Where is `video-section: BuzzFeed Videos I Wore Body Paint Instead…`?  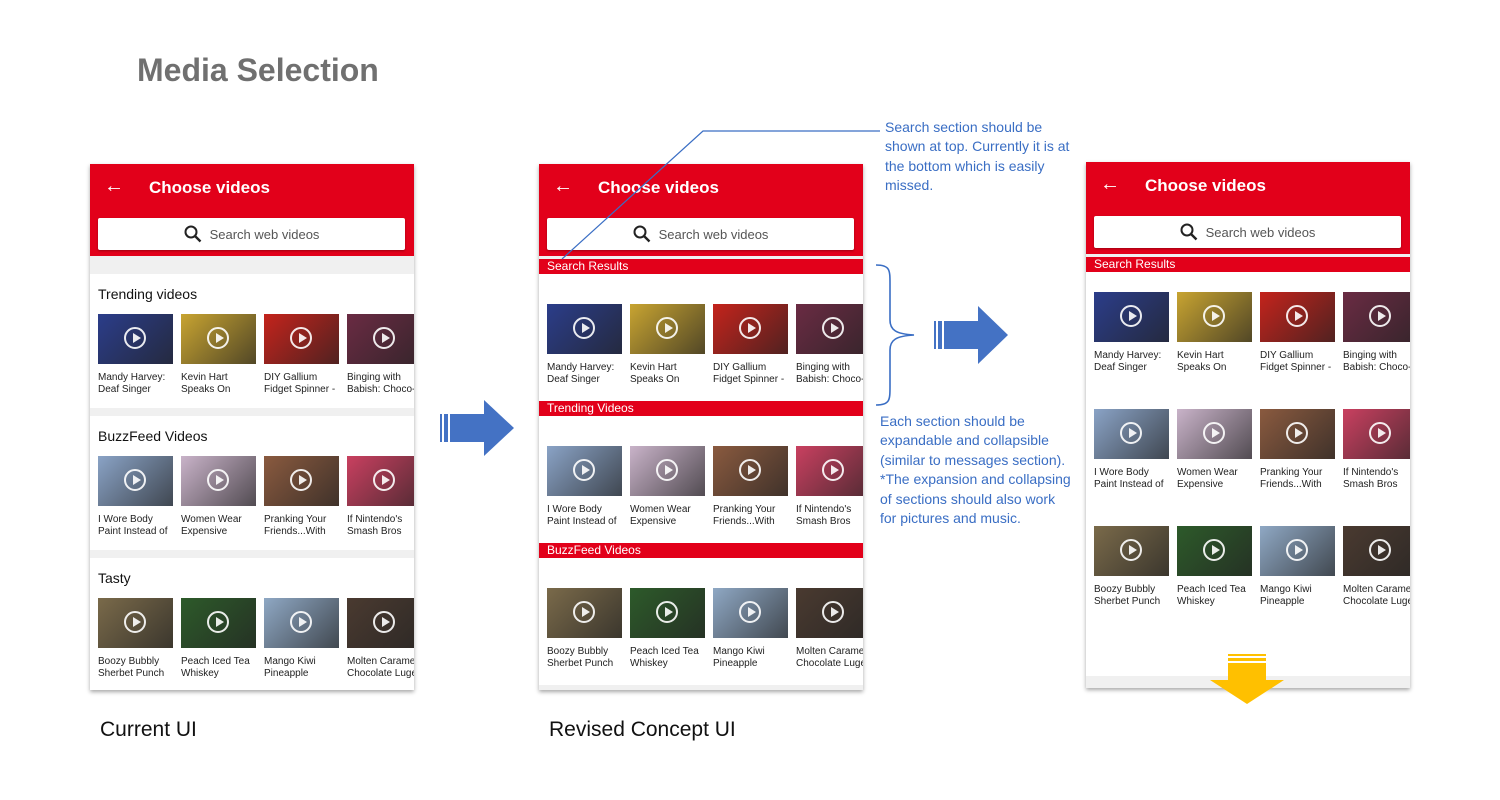 video-section: BuzzFeed Videos I Wore Body Paint Instead… is located at coordinates (252, 483).